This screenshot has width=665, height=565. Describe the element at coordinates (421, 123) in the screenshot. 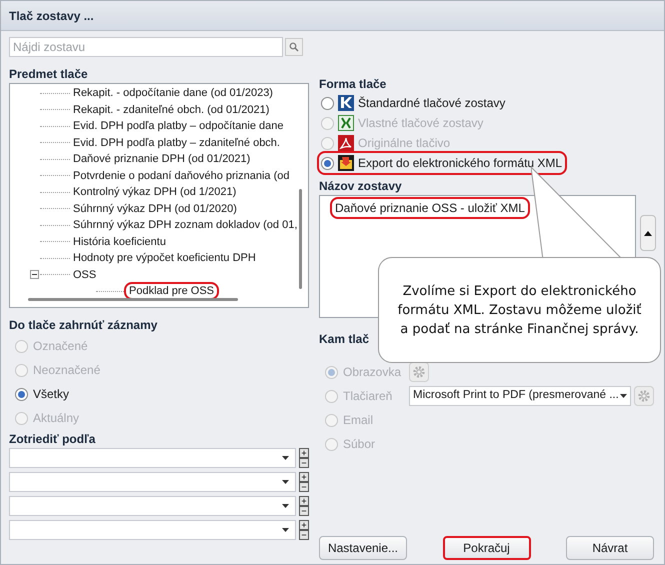

I see `radio-label: Vlastné tlačové zostavy` at that location.